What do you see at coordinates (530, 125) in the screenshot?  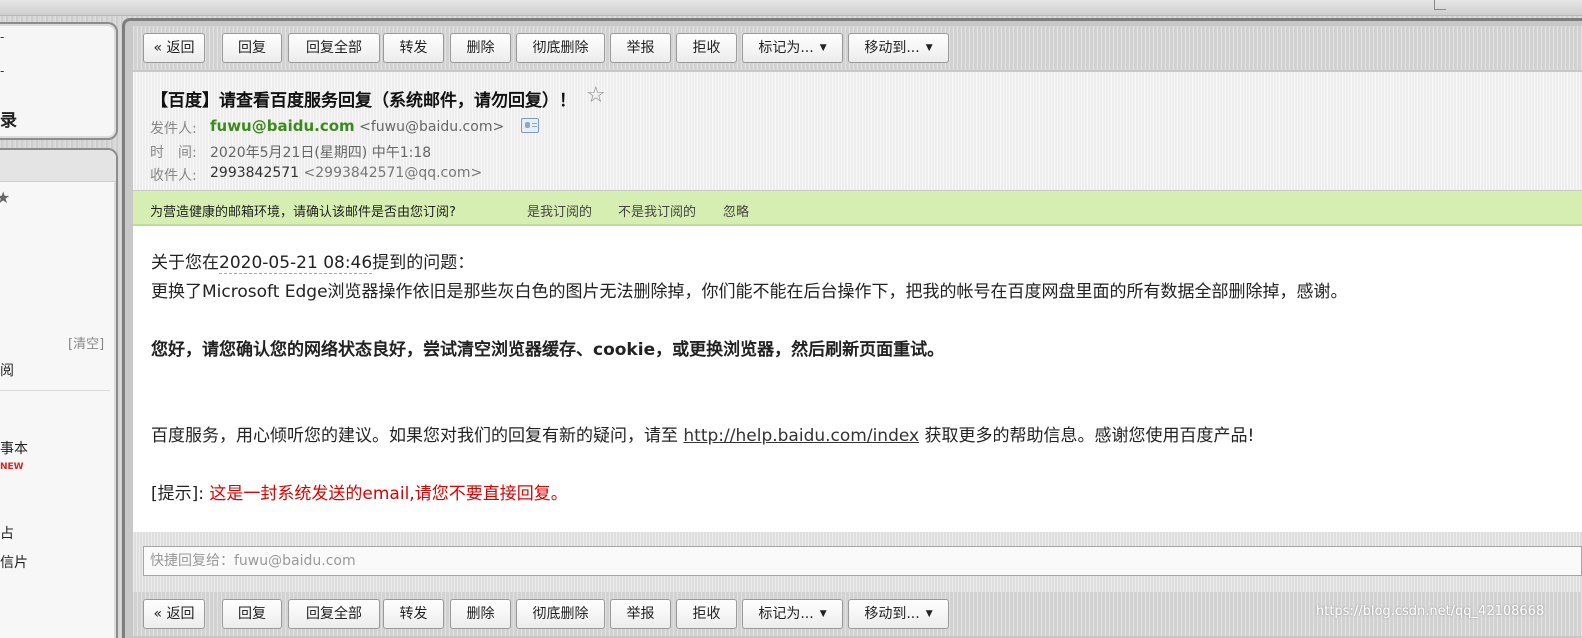 I see `contact-card-icon` at bounding box center [530, 125].